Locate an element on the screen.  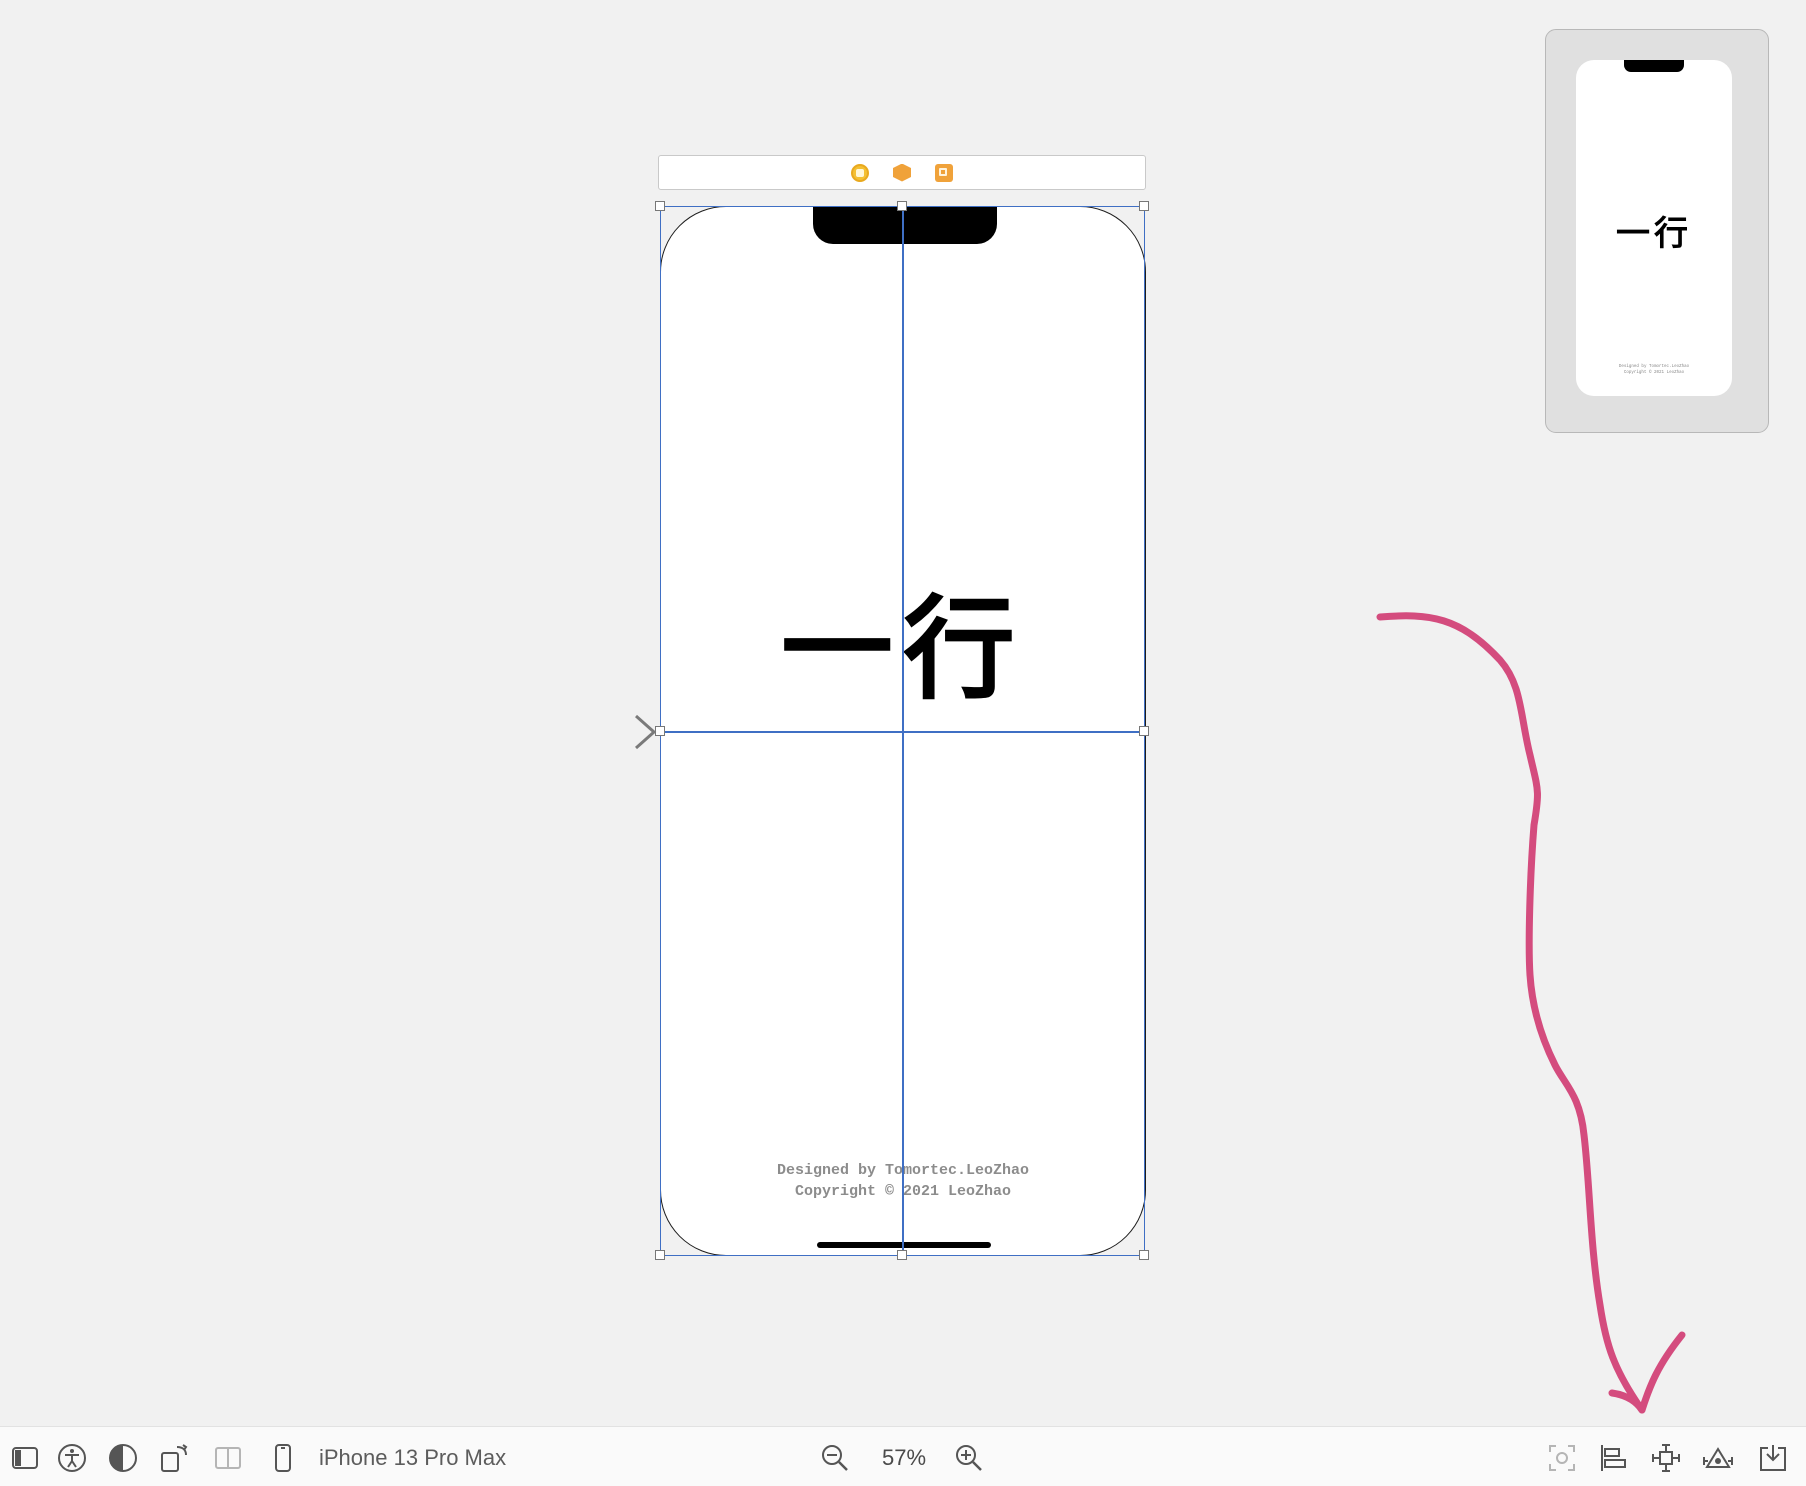
update-frames-button is located at coordinates (1562, 1458).